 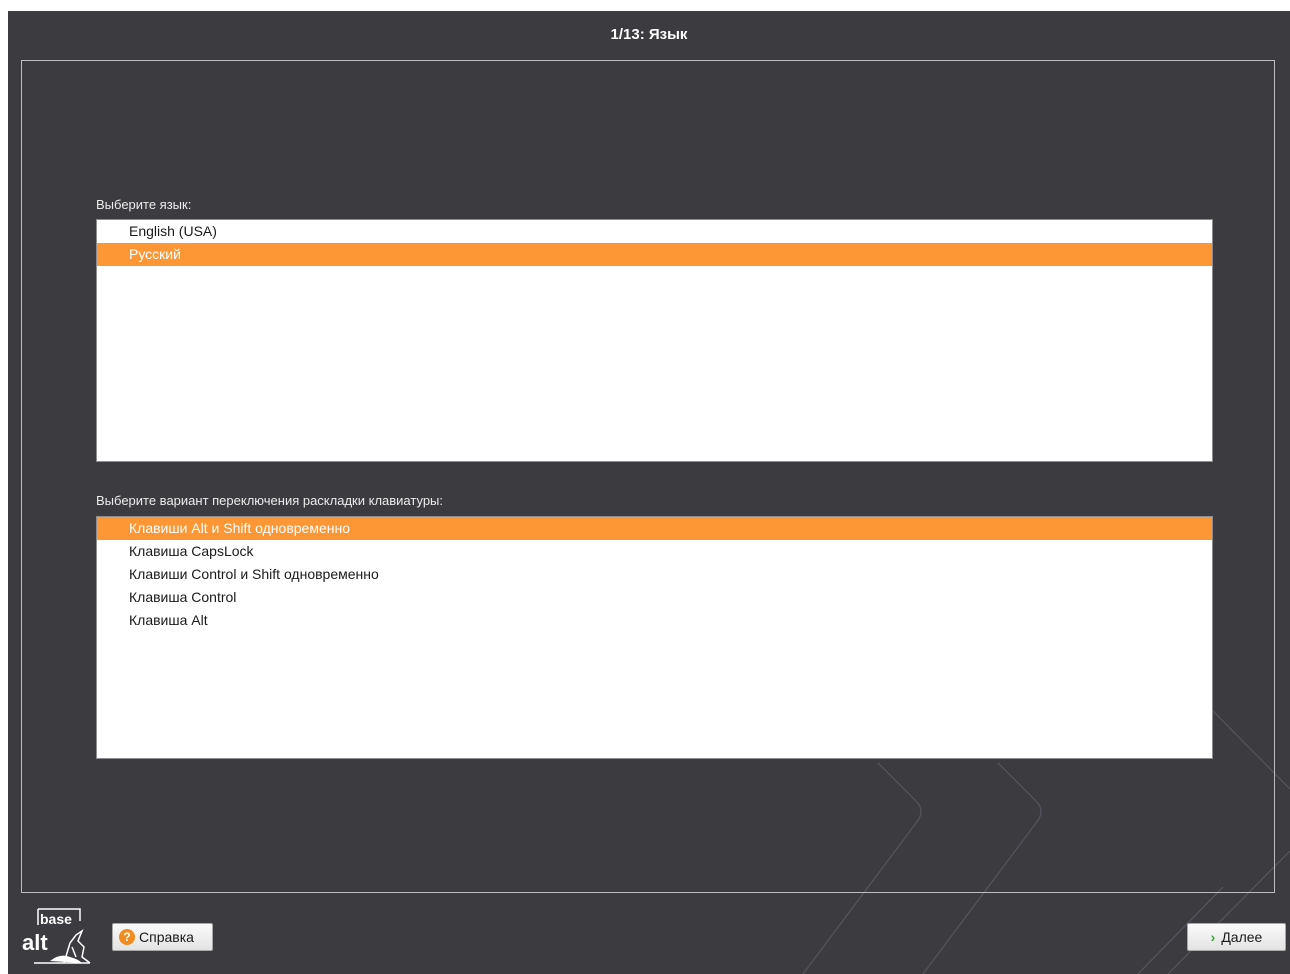 I want to click on keyboard-option: Клавиша CapsLock, so click(x=654, y=551).